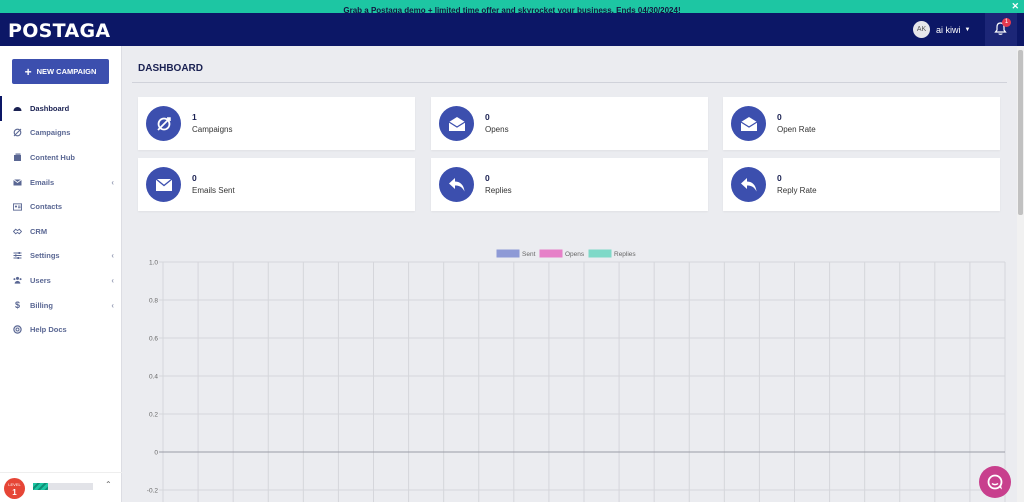  Describe the element at coordinates (17, 280) in the screenshot. I see `users-icon` at that location.